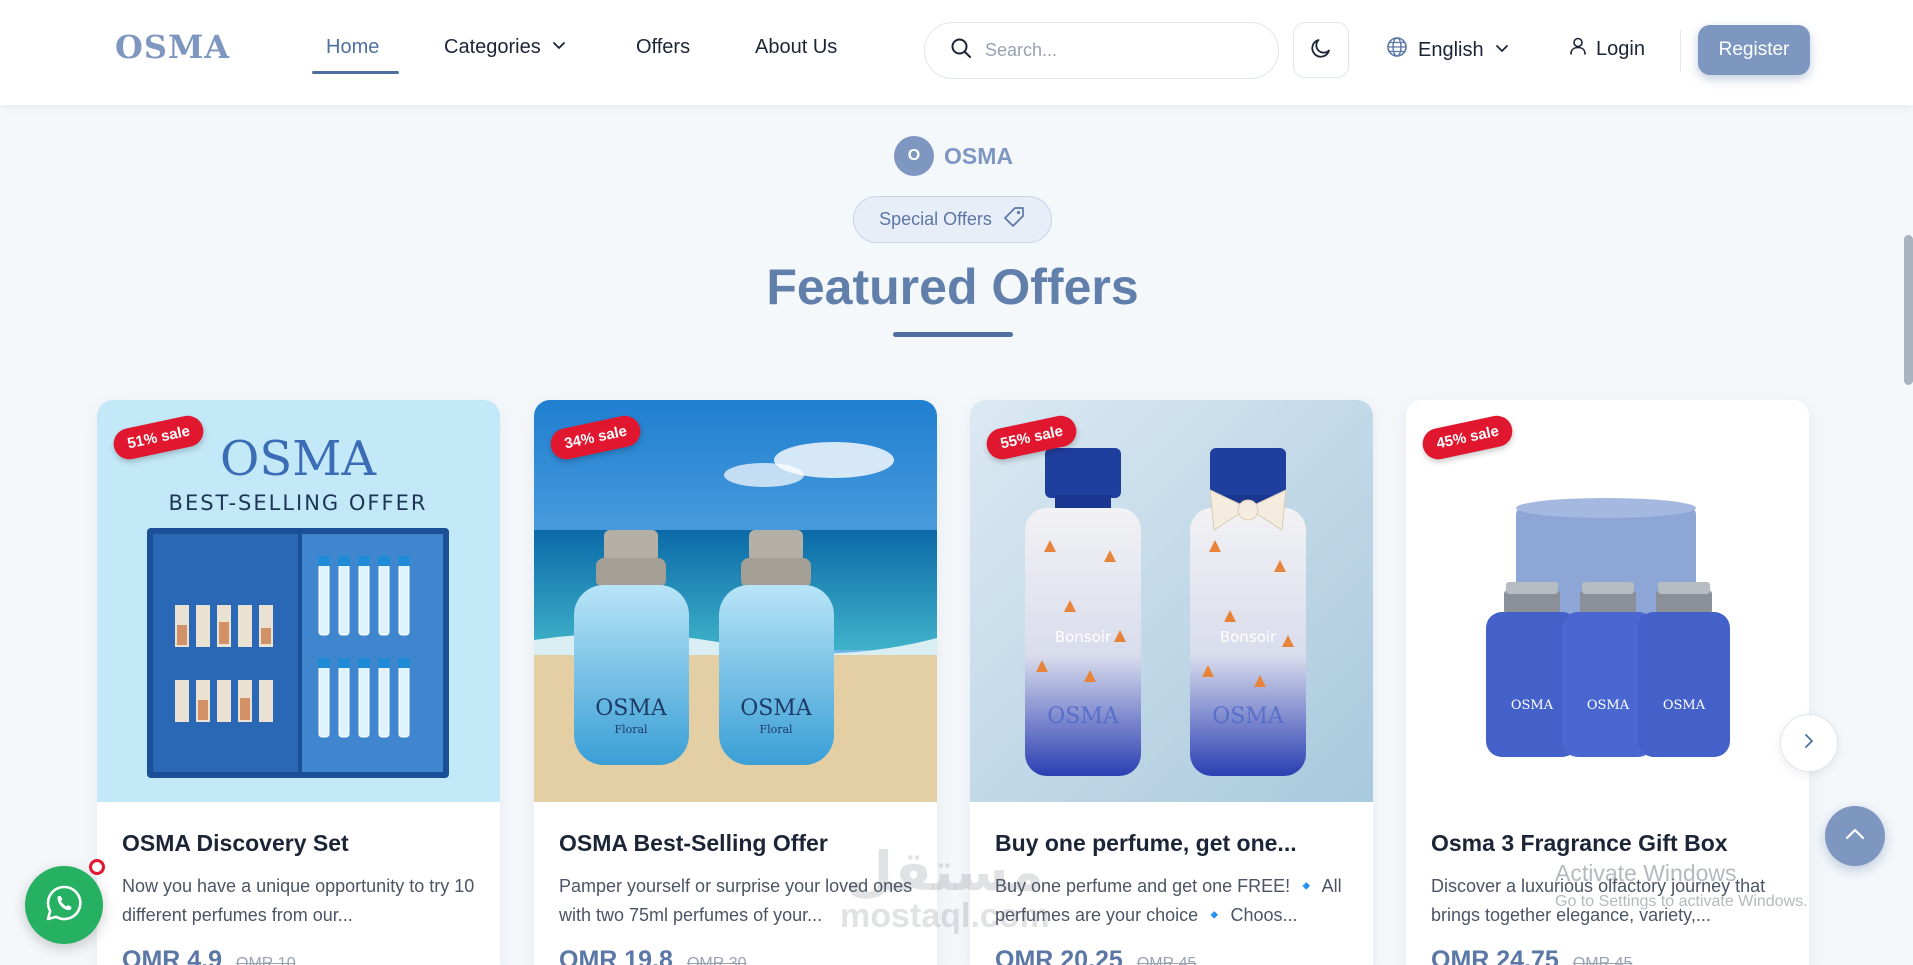 The image size is (1913, 965). Describe the element at coordinates (1451, 49) in the screenshot. I see `language-label: English` at that location.